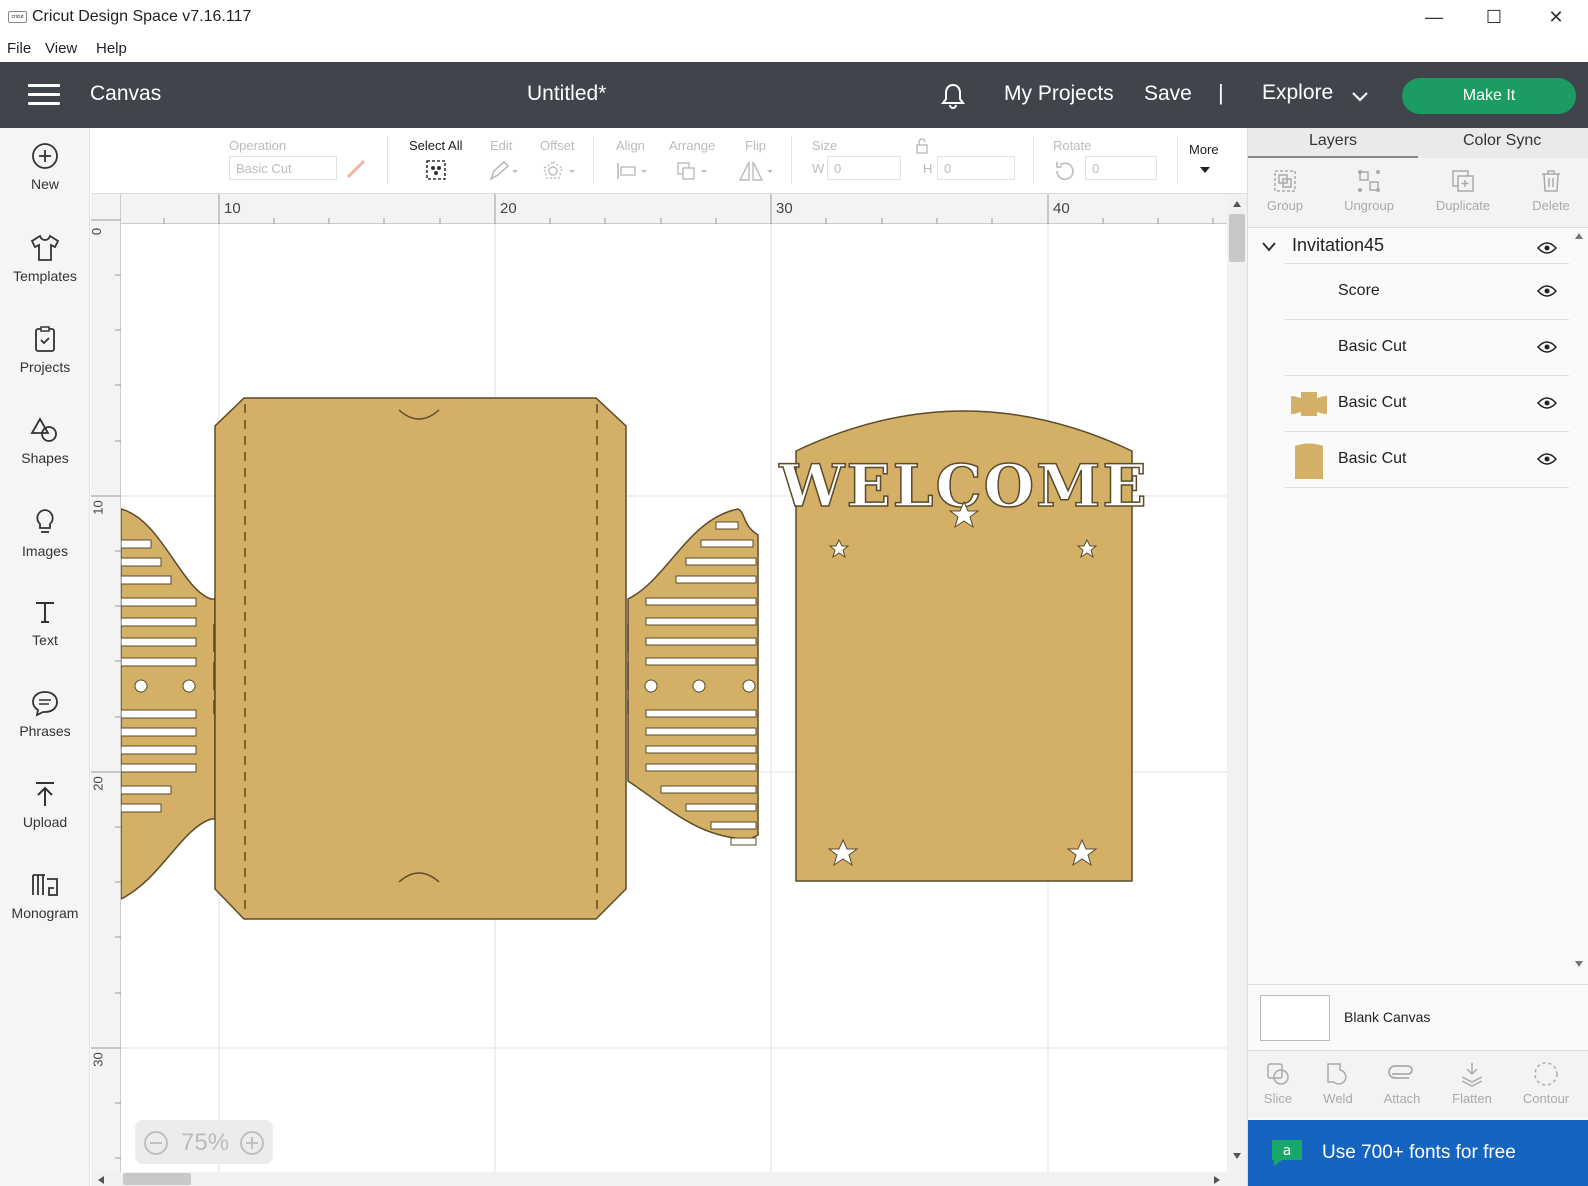 This screenshot has width=1588, height=1186. What do you see at coordinates (1059, 94) in the screenshot?
I see `my-projects-link: My Projects` at bounding box center [1059, 94].